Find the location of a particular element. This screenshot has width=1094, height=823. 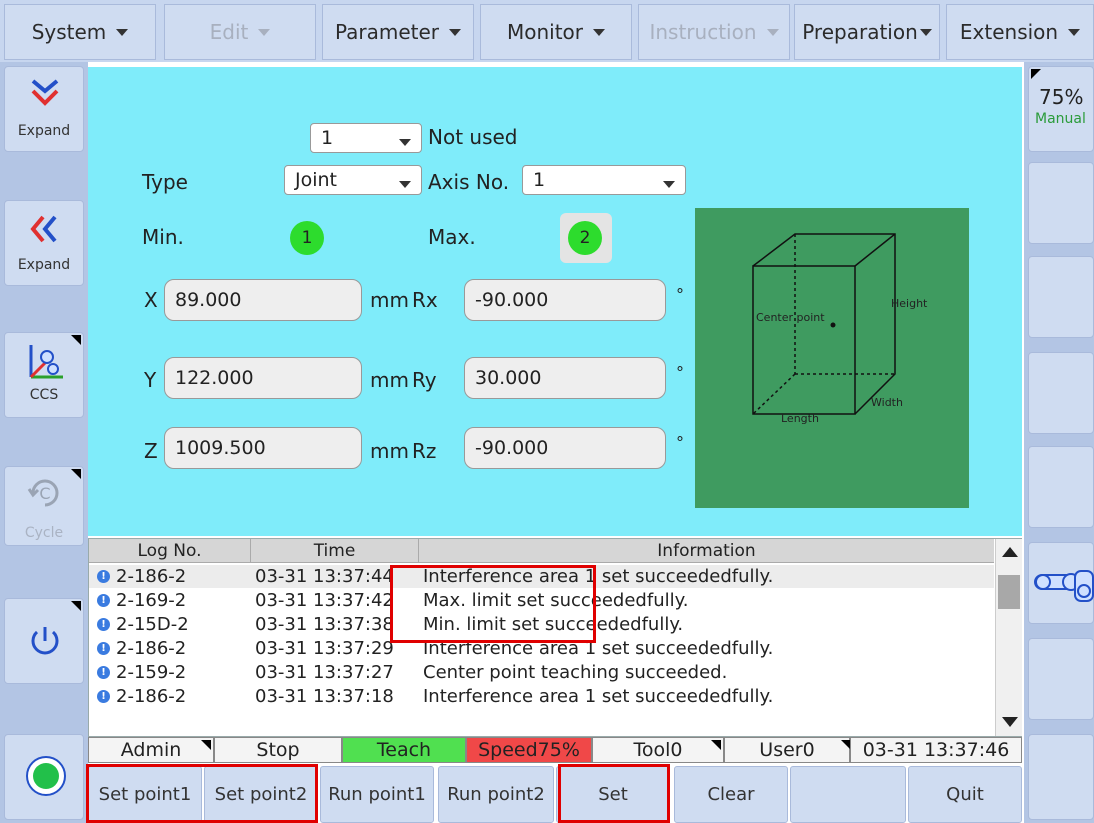

ry-field: 30.000 is located at coordinates (565, 378).